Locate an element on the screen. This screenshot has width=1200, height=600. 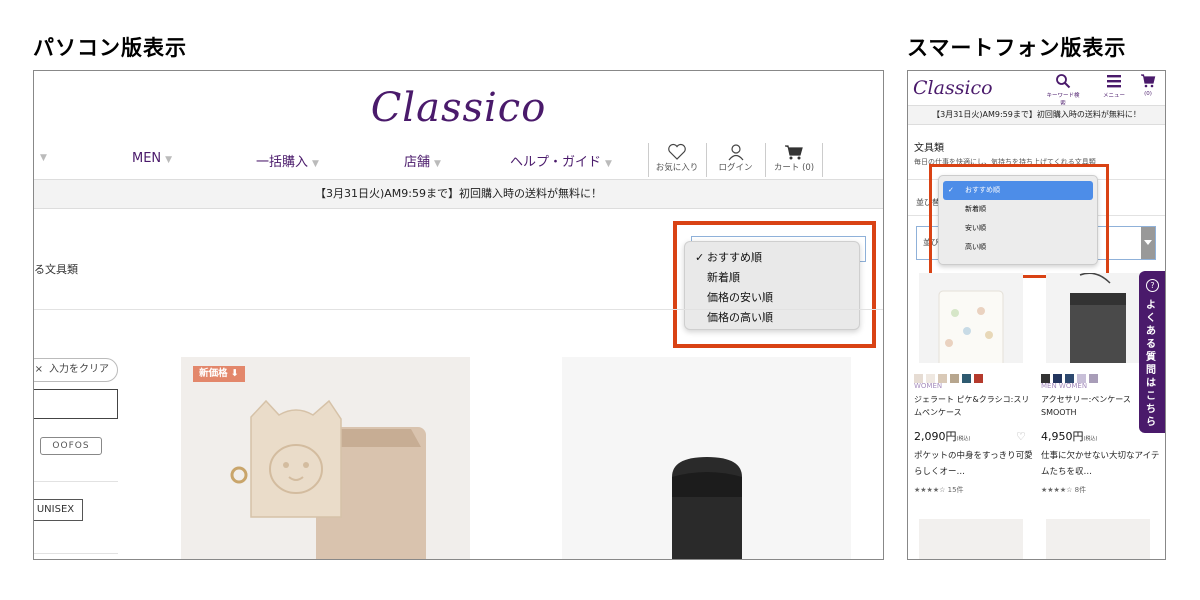
nav-label: 一括購入 is located at coordinates (282, 162).